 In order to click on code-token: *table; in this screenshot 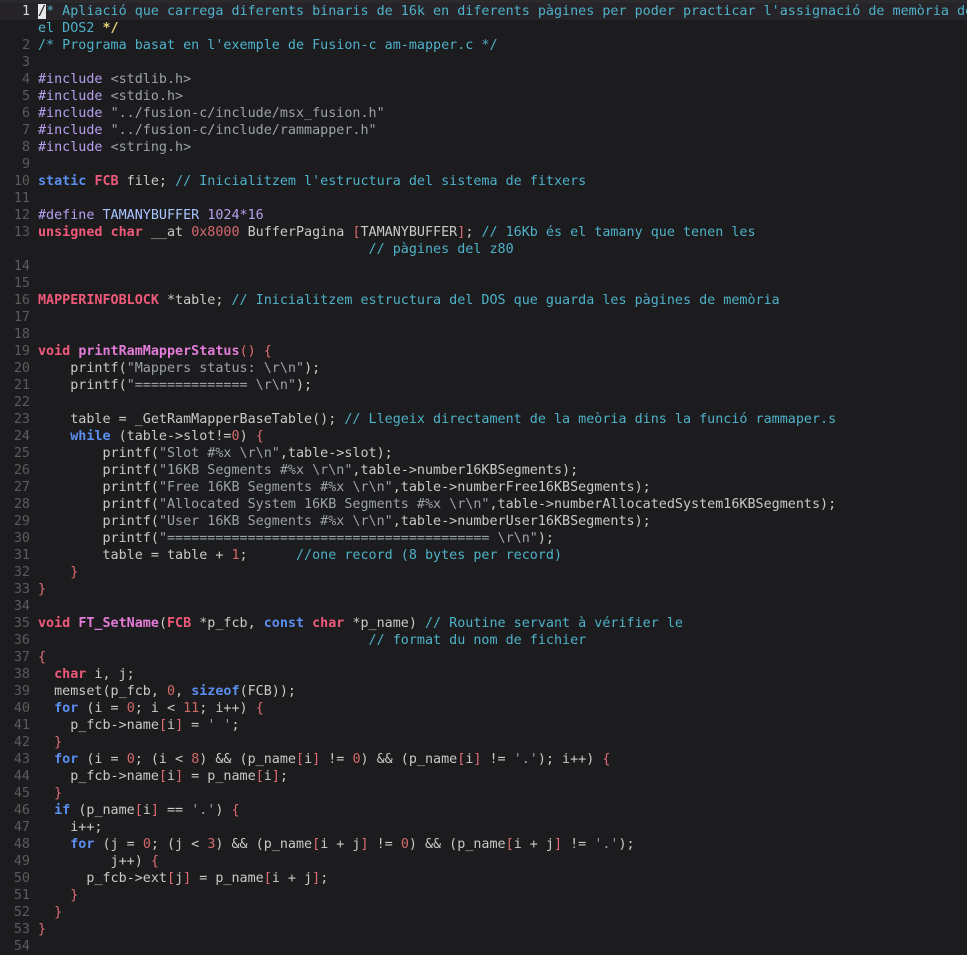, I will do `click(195, 300)`.